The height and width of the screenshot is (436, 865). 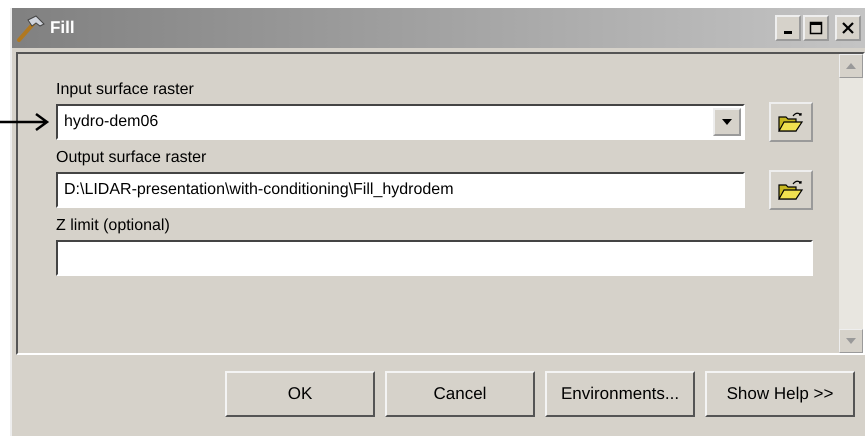 I want to click on minimize-icon, so click(x=788, y=32).